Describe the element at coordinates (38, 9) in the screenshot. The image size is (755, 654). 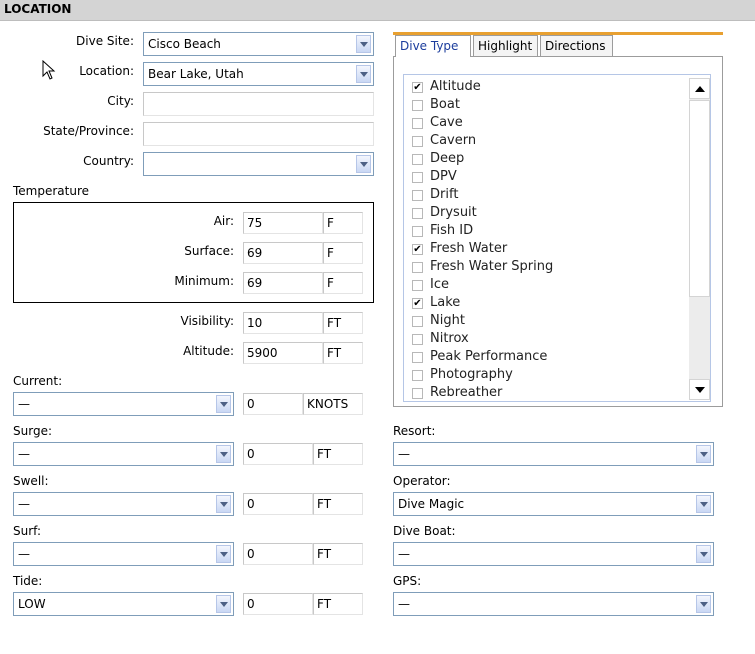
I see `section-title: LOCATION` at that location.